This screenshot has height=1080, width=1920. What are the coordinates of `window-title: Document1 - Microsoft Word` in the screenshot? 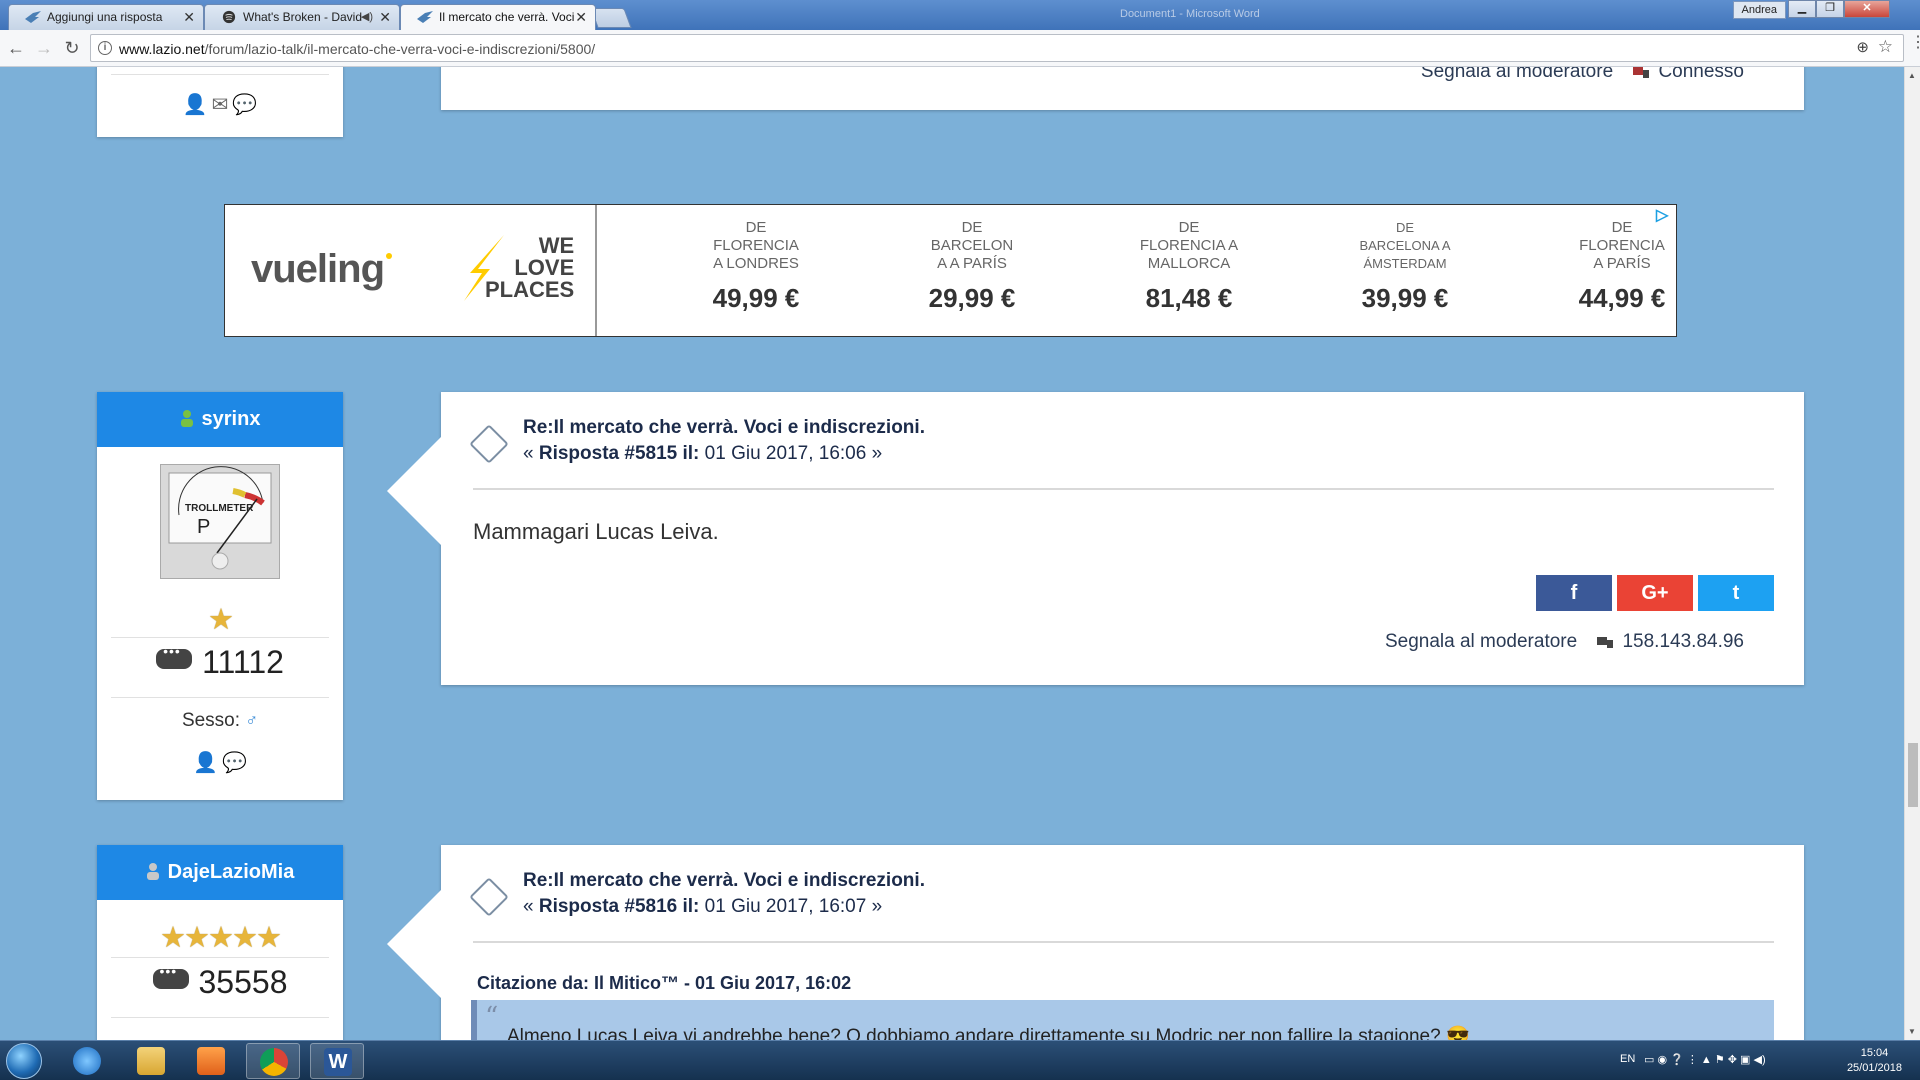 It's located at (1190, 14).